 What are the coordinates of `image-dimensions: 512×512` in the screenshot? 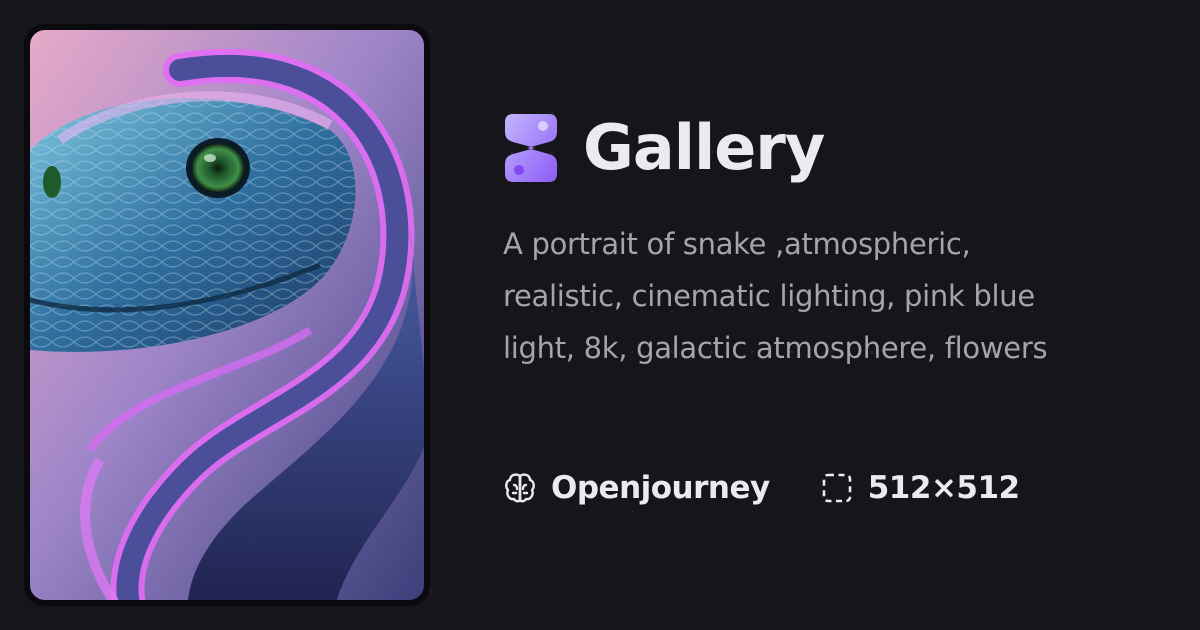 It's located at (943, 488).